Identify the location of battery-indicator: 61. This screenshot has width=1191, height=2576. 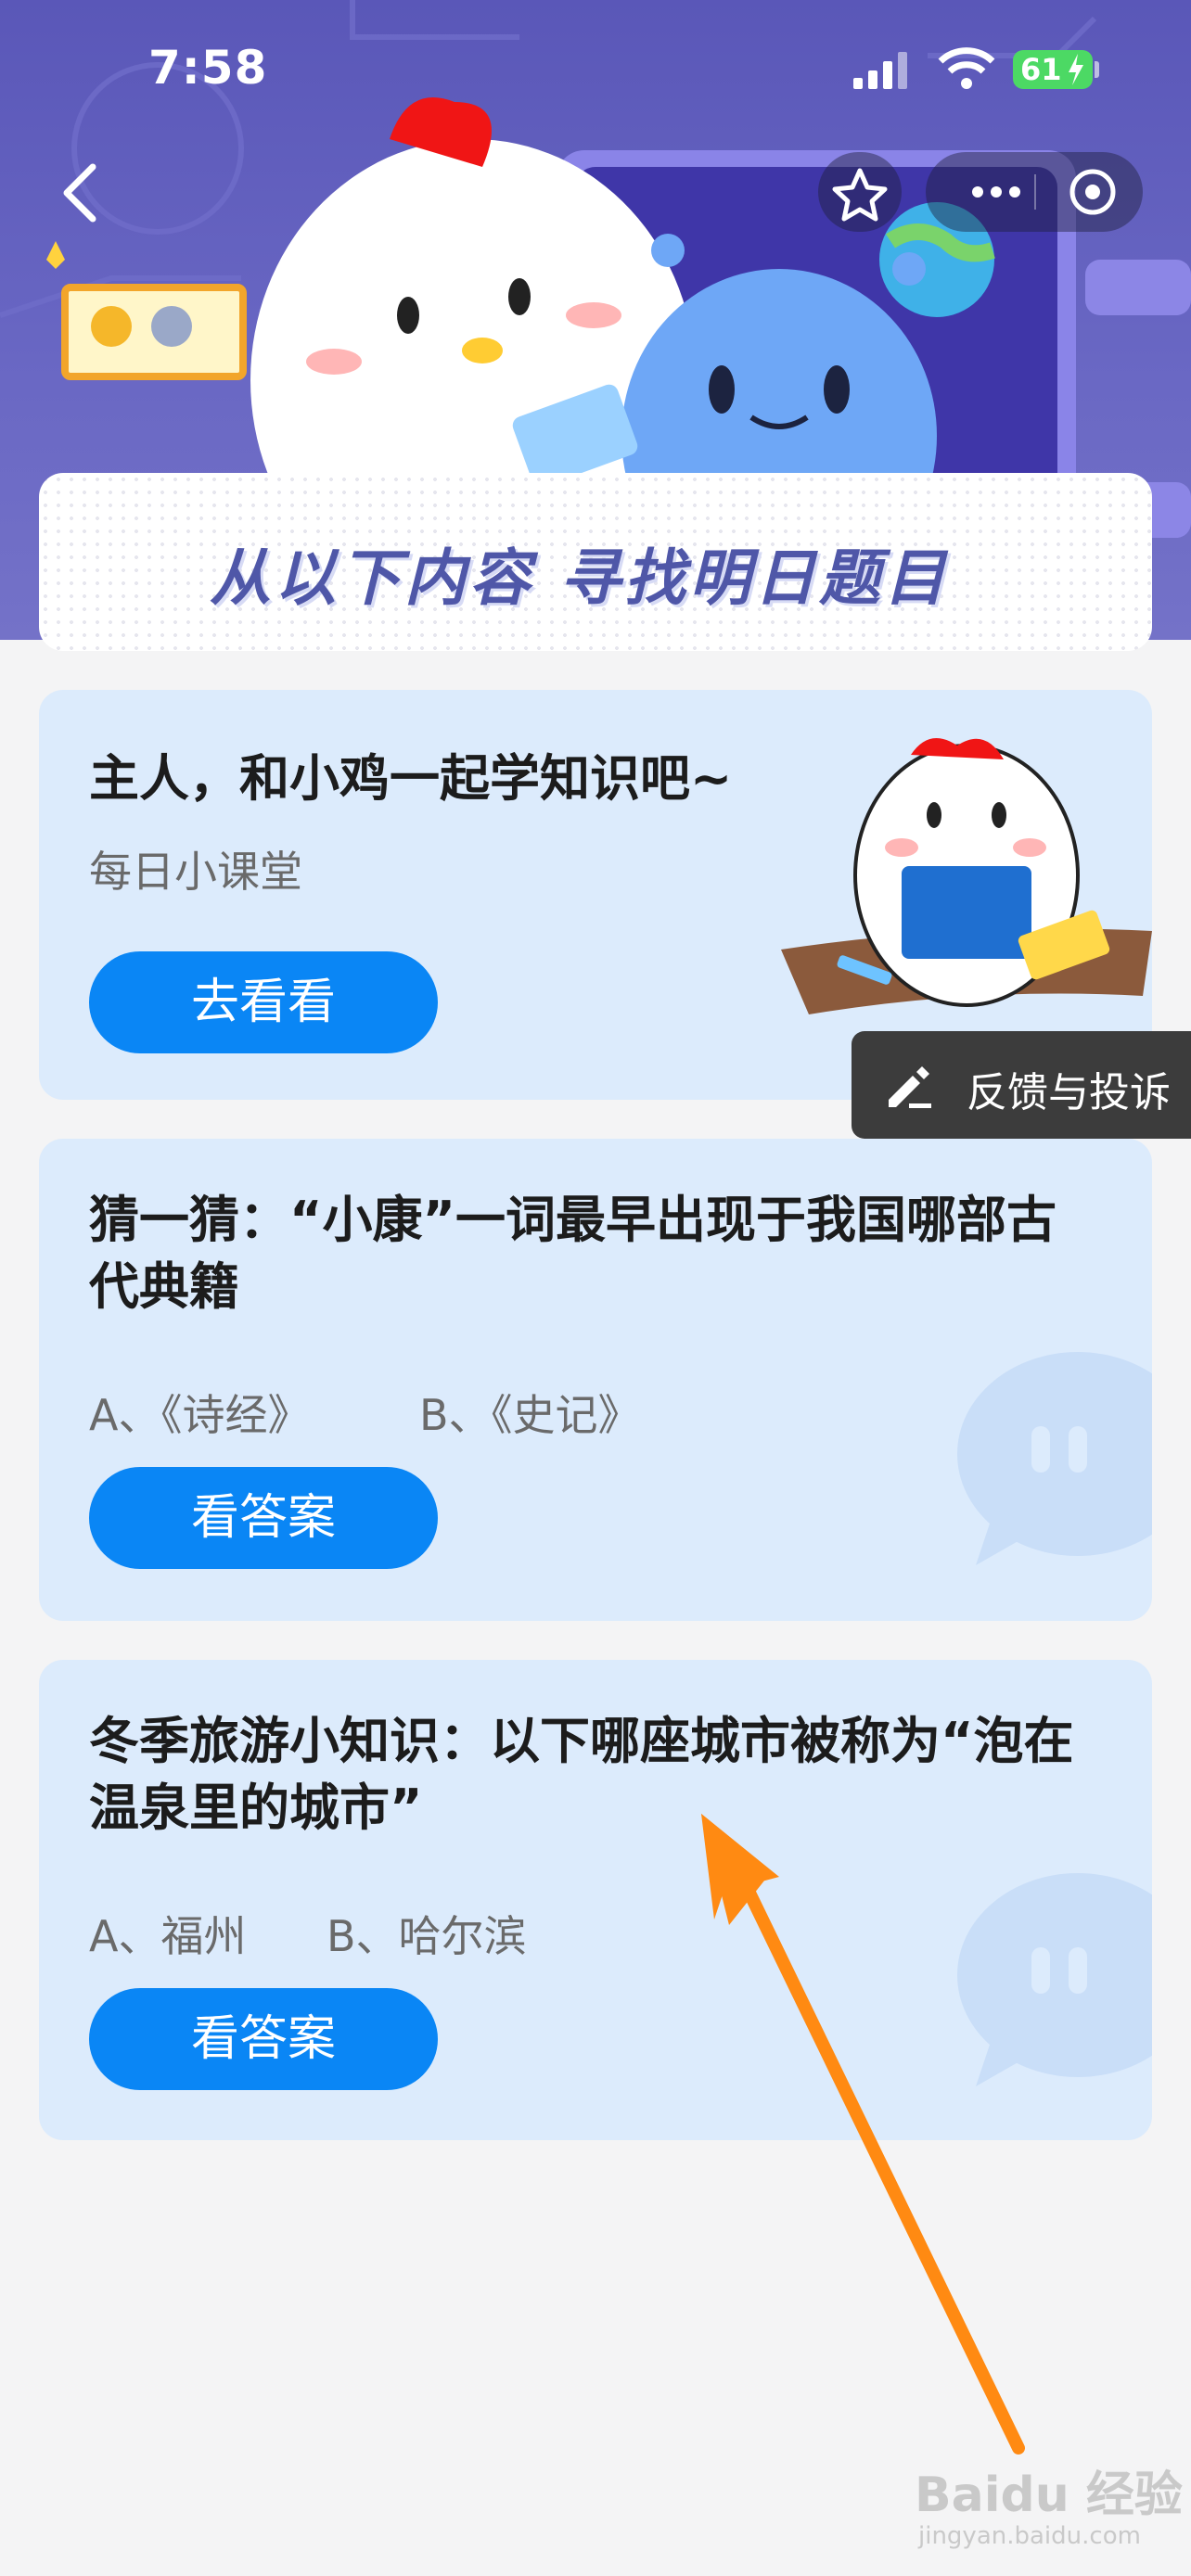
(1053, 69).